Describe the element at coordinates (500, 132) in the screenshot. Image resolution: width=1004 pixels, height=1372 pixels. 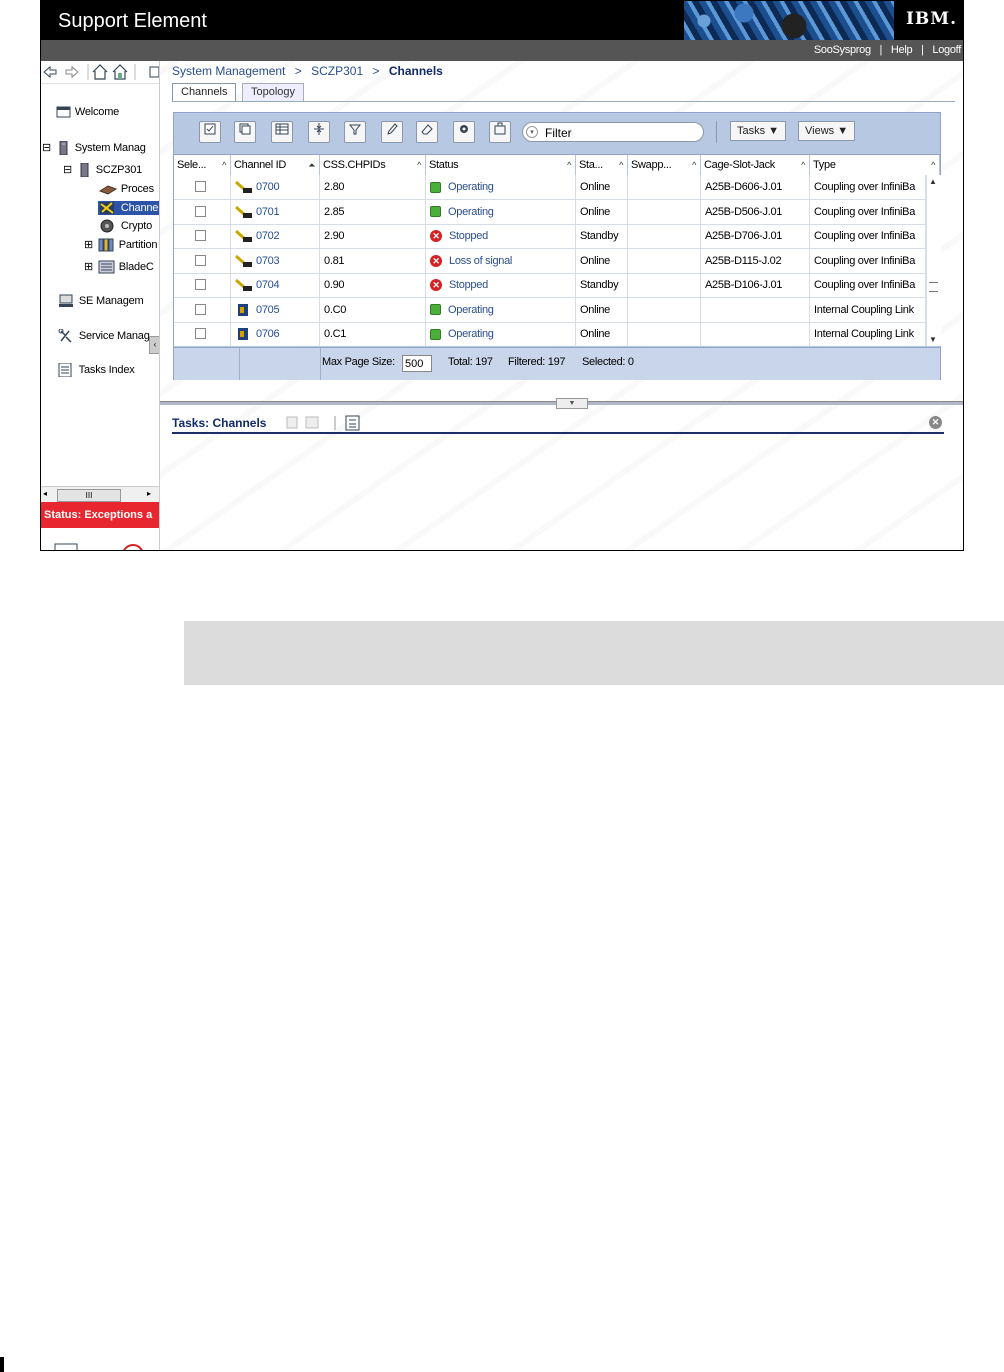
I see `settings-button` at that location.